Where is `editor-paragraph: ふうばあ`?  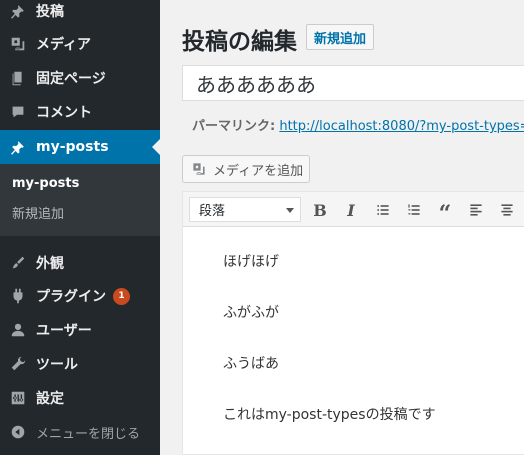
editor-paragraph: ふうばあ is located at coordinates (251, 363).